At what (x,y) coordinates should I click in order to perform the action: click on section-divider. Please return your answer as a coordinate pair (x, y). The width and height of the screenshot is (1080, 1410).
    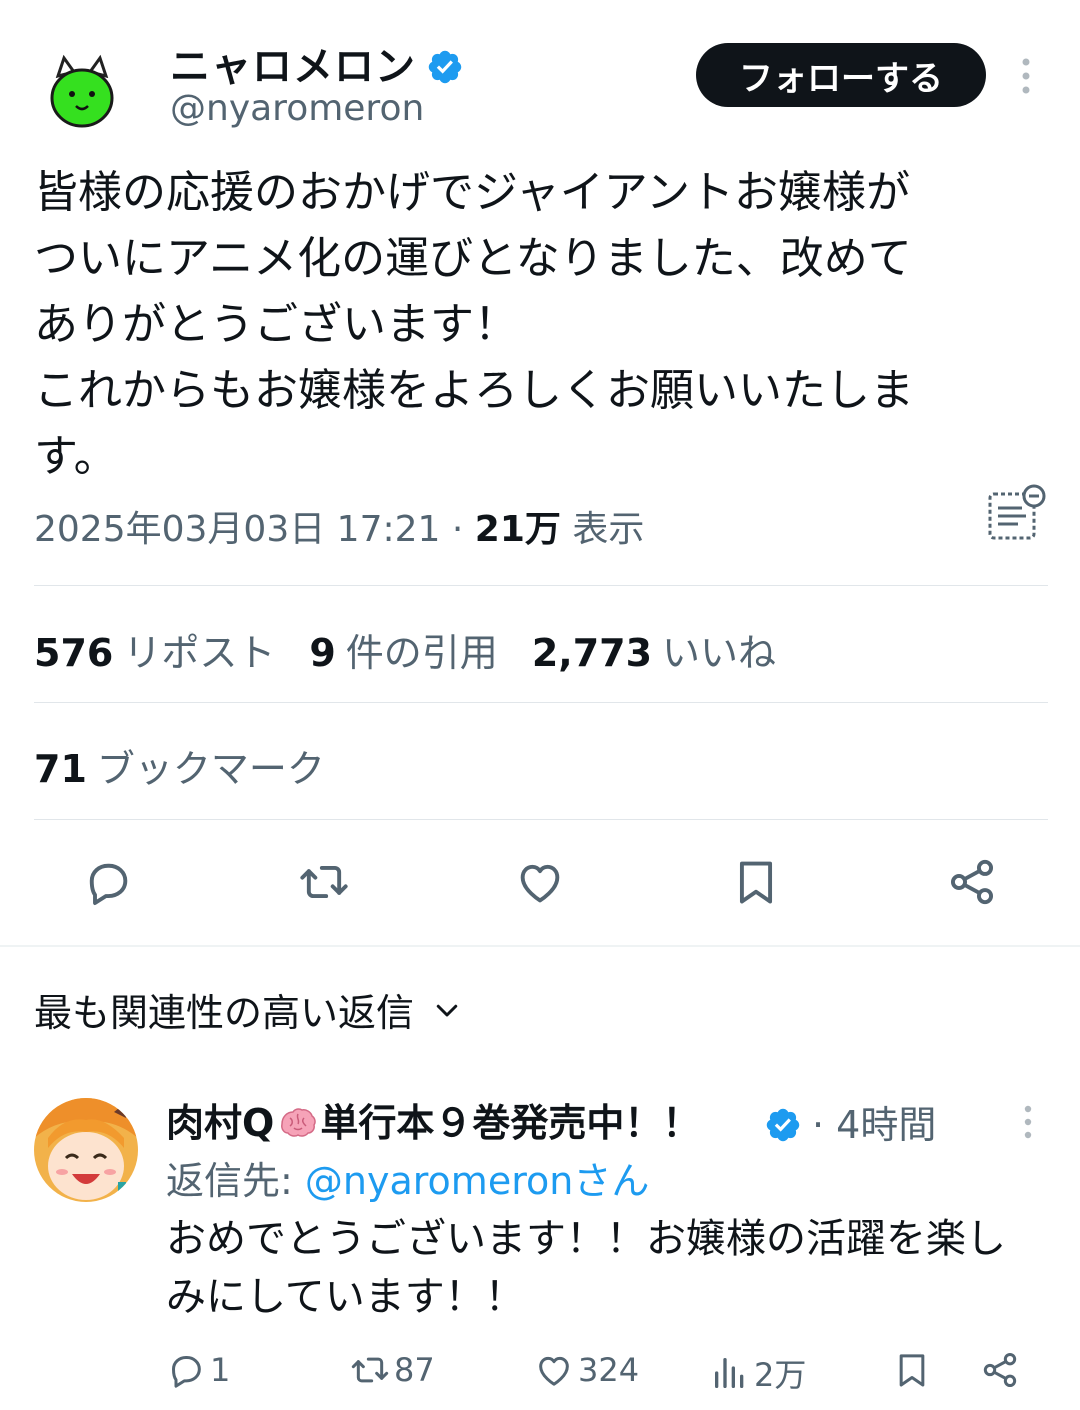
    Looking at the image, I should click on (540, 946).